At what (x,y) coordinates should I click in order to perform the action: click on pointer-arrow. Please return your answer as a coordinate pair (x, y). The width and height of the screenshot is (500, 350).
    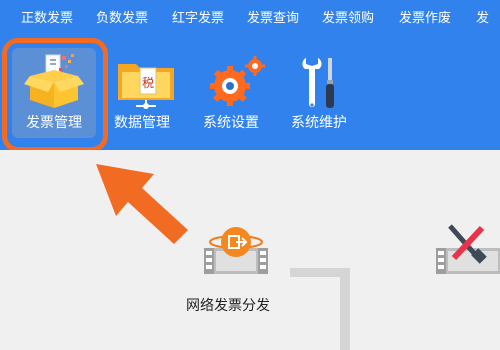
    Looking at the image, I should click on (142, 204).